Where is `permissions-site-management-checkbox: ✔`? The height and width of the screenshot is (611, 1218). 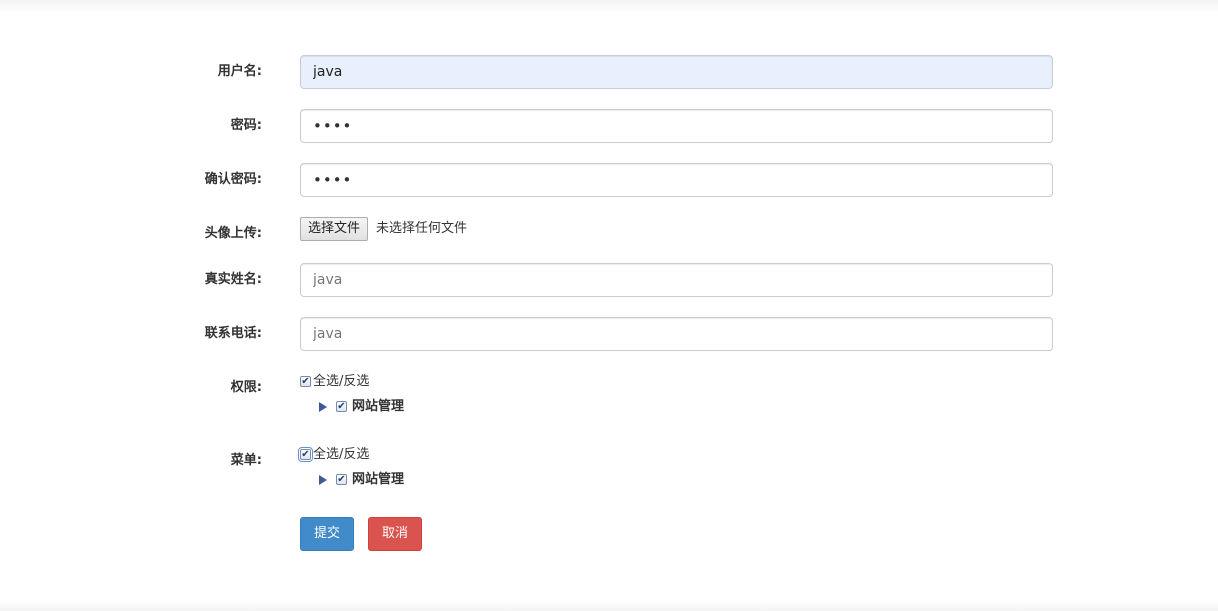 permissions-site-management-checkbox: ✔ is located at coordinates (341, 406).